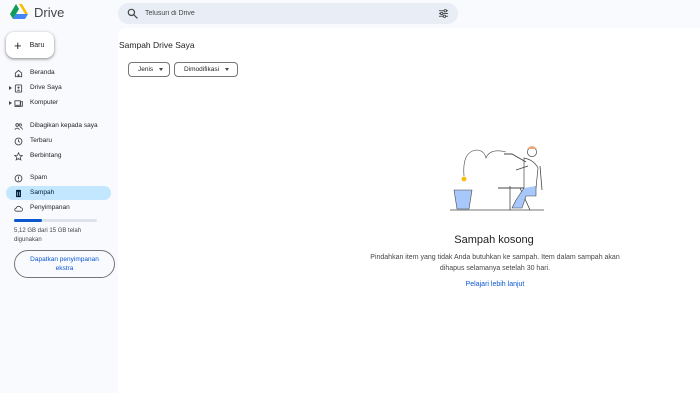 The width and height of the screenshot is (700, 393). What do you see at coordinates (18, 208) in the screenshot?
I see `cloud-icon` at bounding box center [18, 208].